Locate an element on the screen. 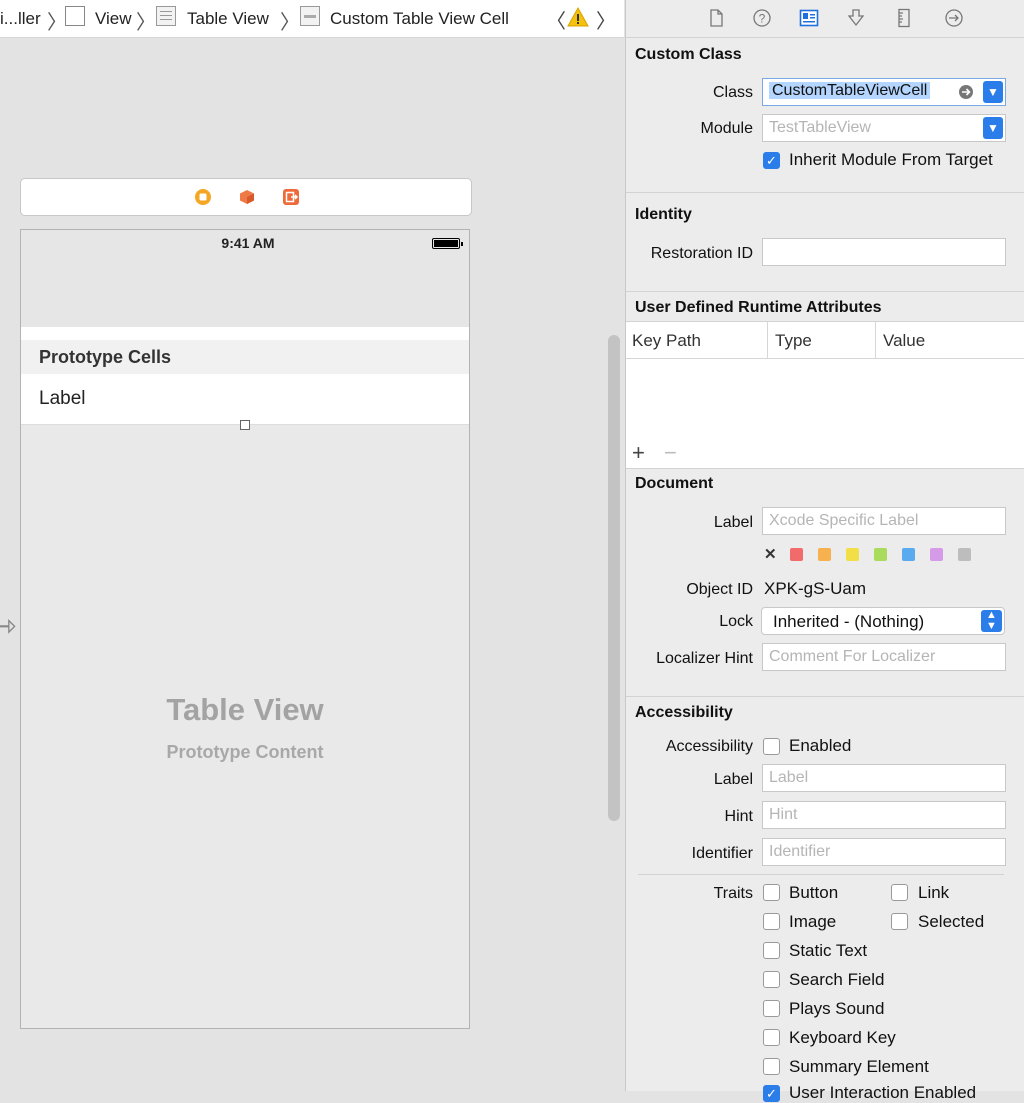 Image resolution: width=1024 pixels, height=1103 pixels. class-label: Class is located at coordinates (732, 92).